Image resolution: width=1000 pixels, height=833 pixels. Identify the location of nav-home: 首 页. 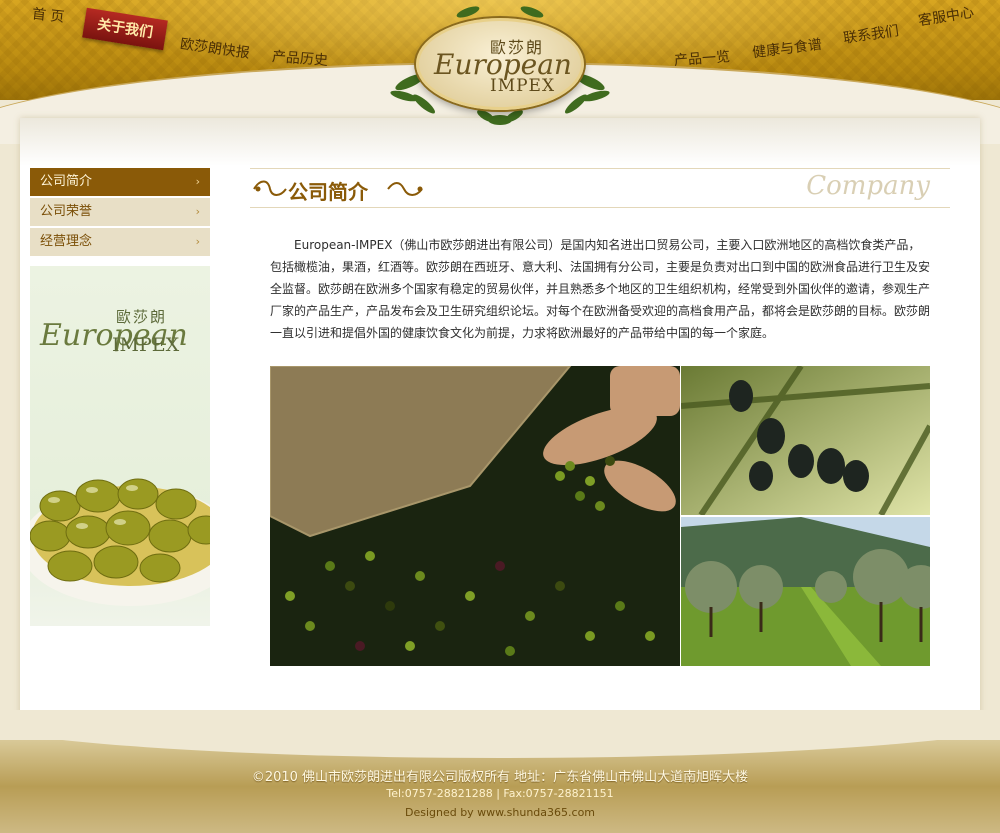
(48, 14).